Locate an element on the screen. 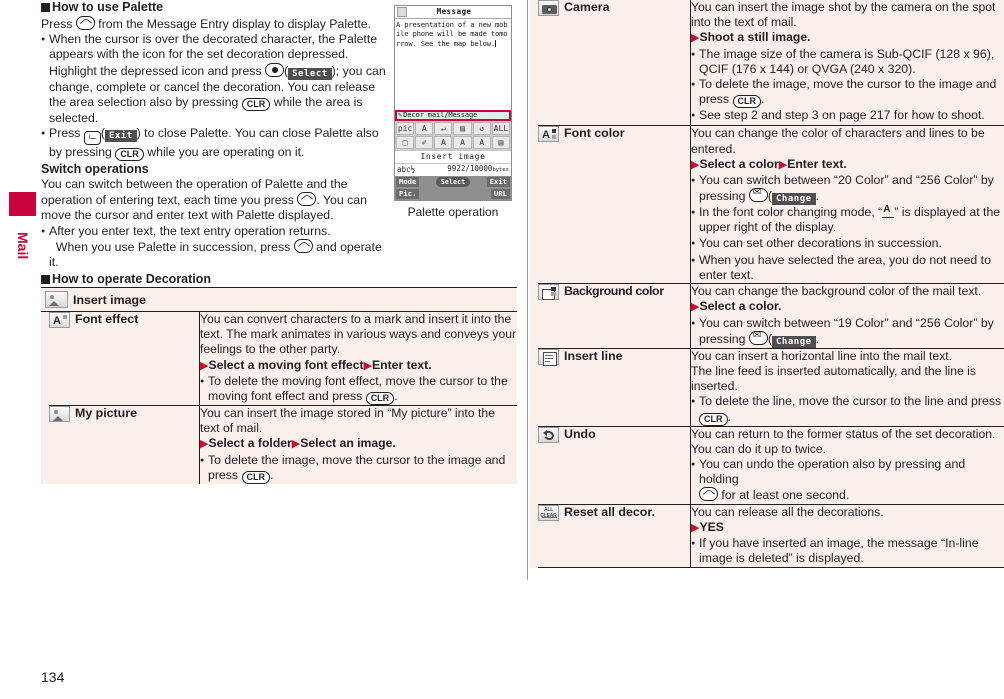 This screenshot has width=1004, height=699. figure-caption: Palette operation is located at coordinates (453, 212).